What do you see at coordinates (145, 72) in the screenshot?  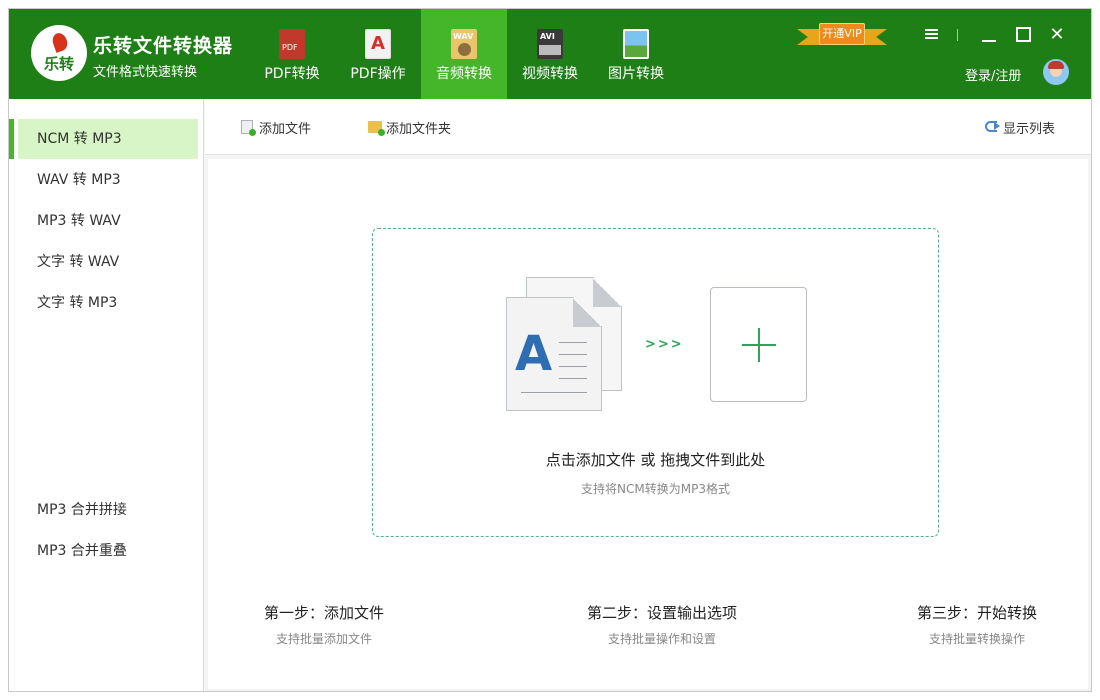 I see `app-subtitle: 文件格式快速转换` at bounding box center [145, 72].